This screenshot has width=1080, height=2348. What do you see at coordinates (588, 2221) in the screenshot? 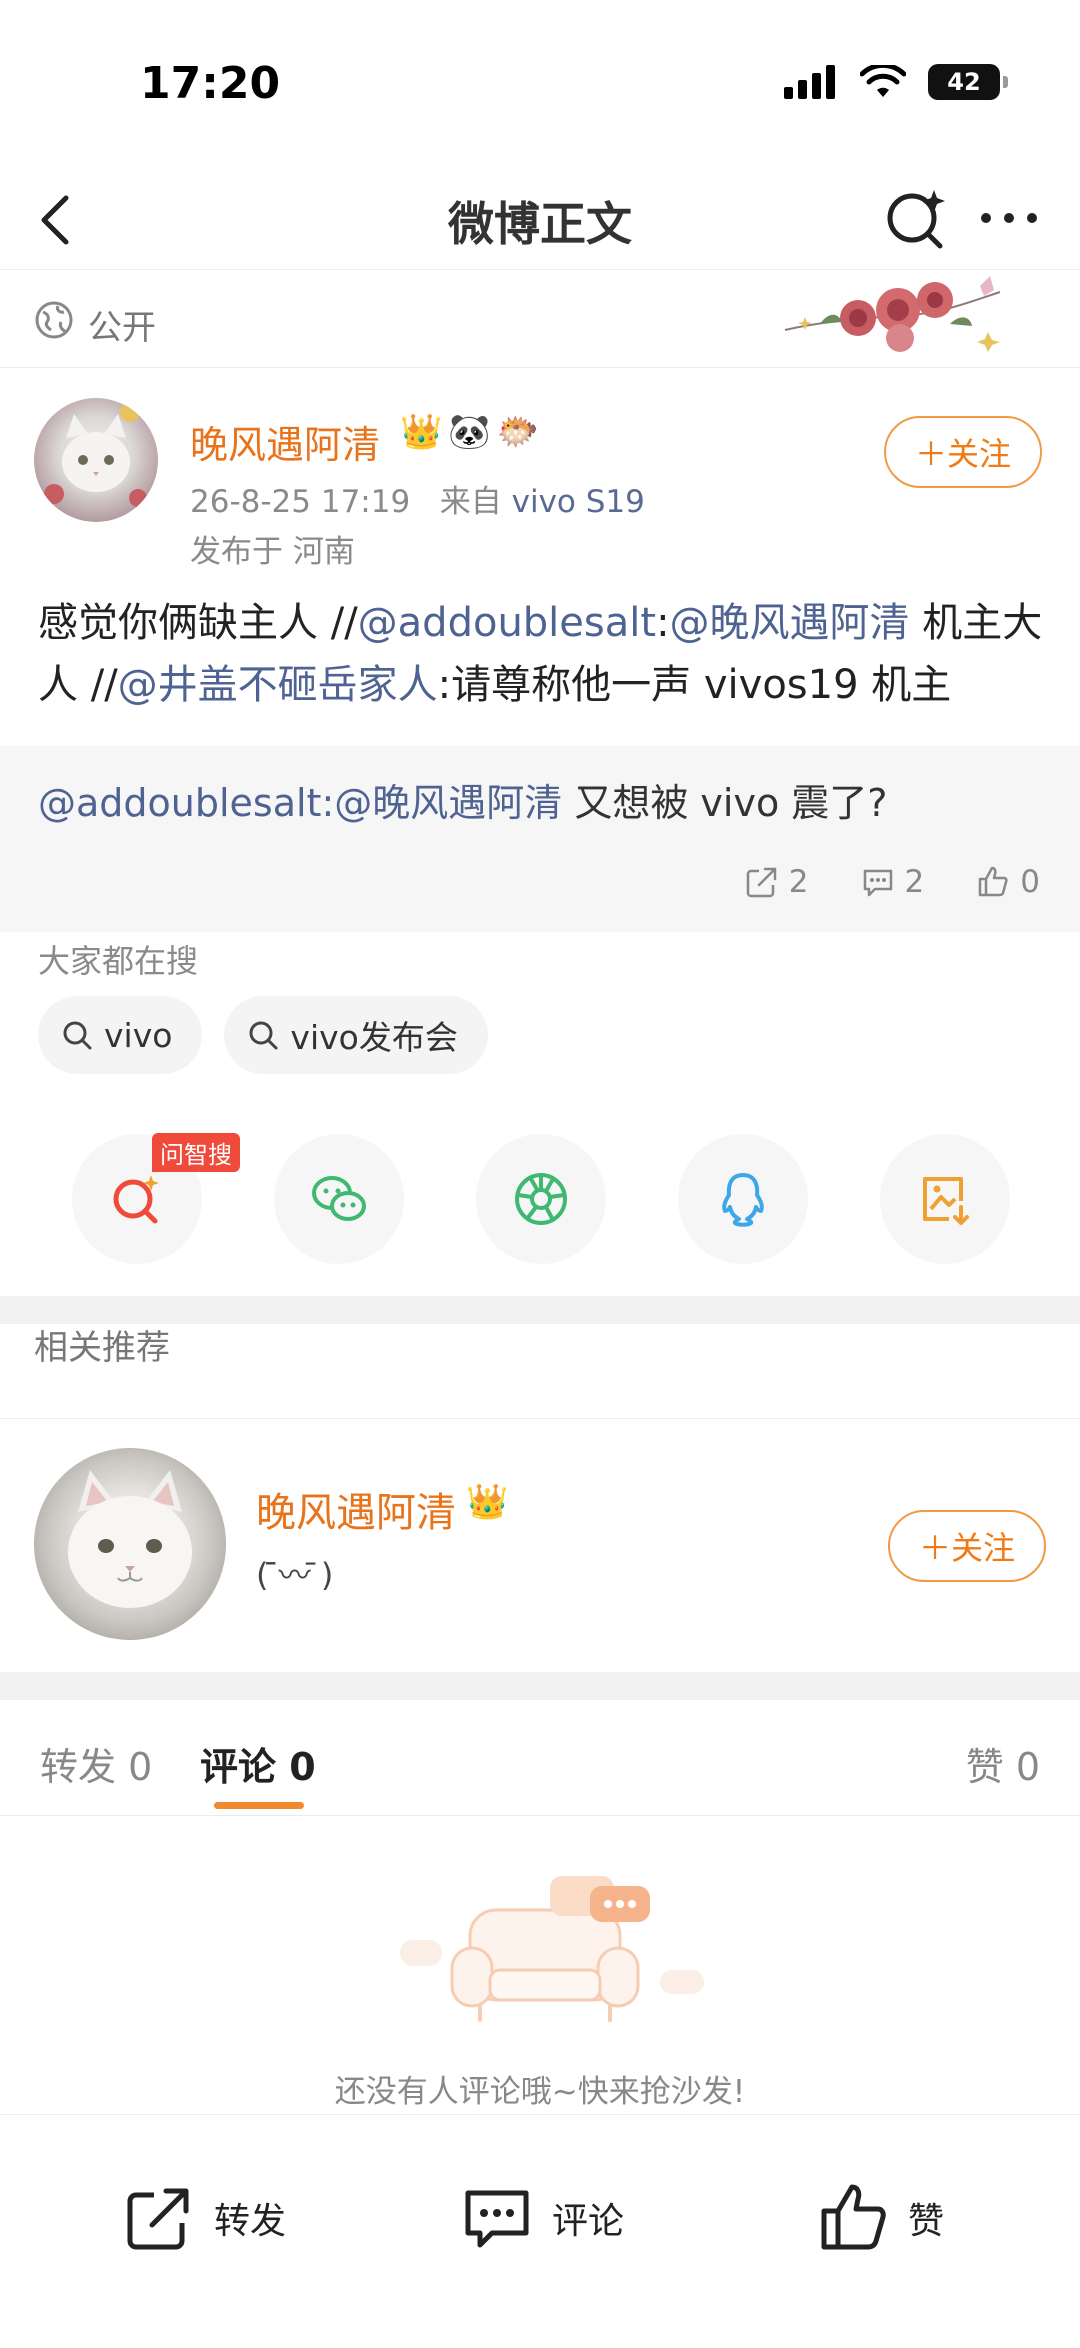
I see `comment-button-label: 评论` at bounding box center [588, 2221].